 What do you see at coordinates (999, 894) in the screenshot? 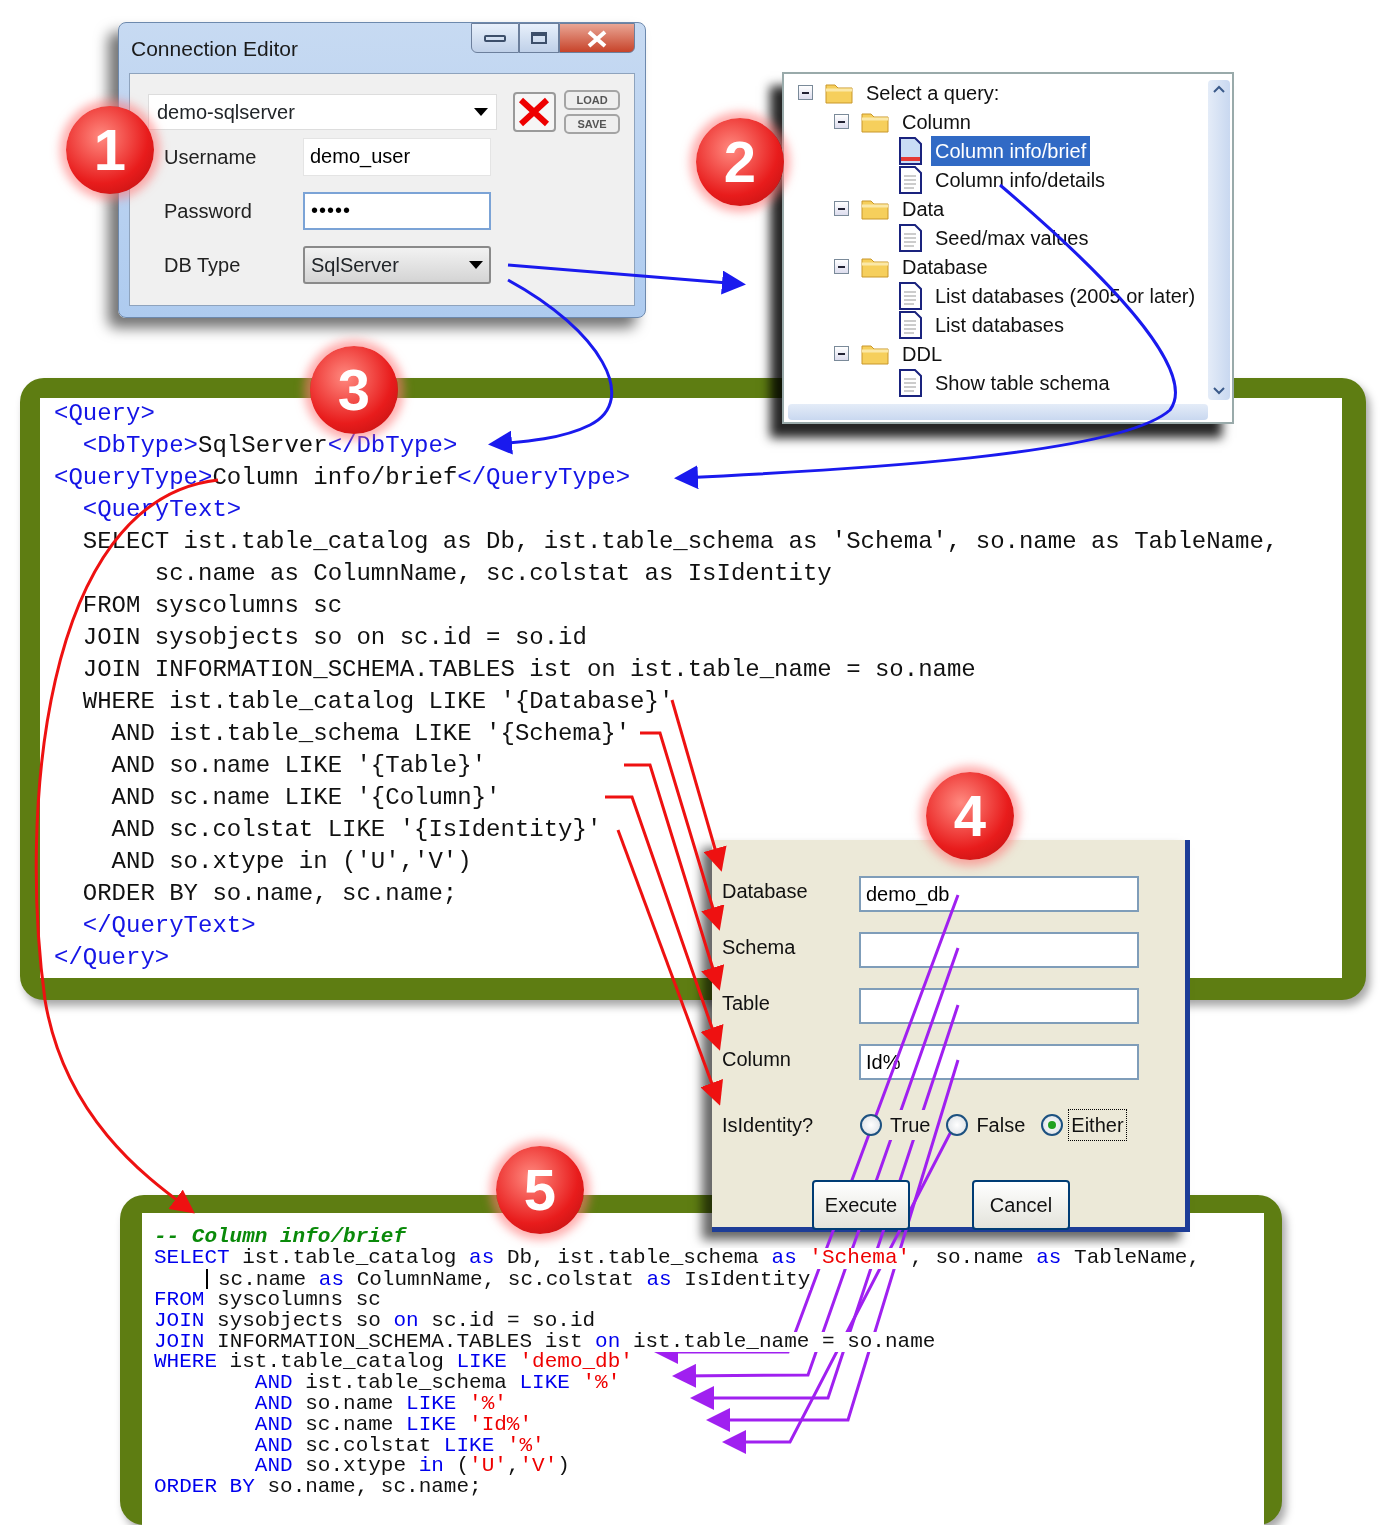
I see `input-field: demo_db` at bounding box center [999, 894].